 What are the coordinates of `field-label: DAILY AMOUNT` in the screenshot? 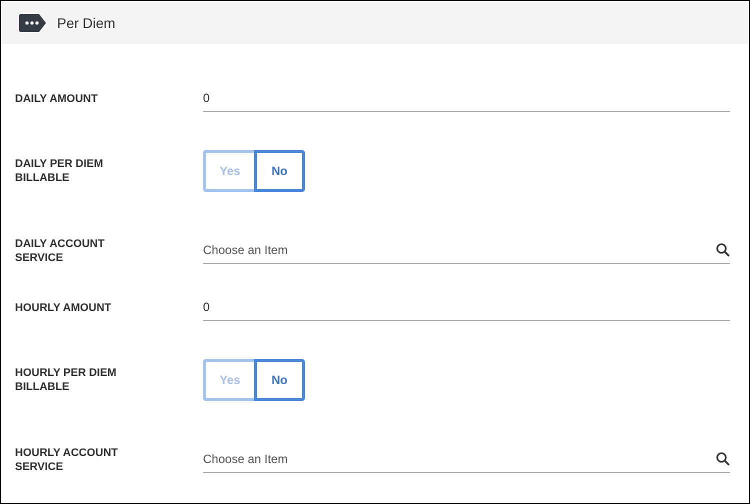 It's located at (57, 99).